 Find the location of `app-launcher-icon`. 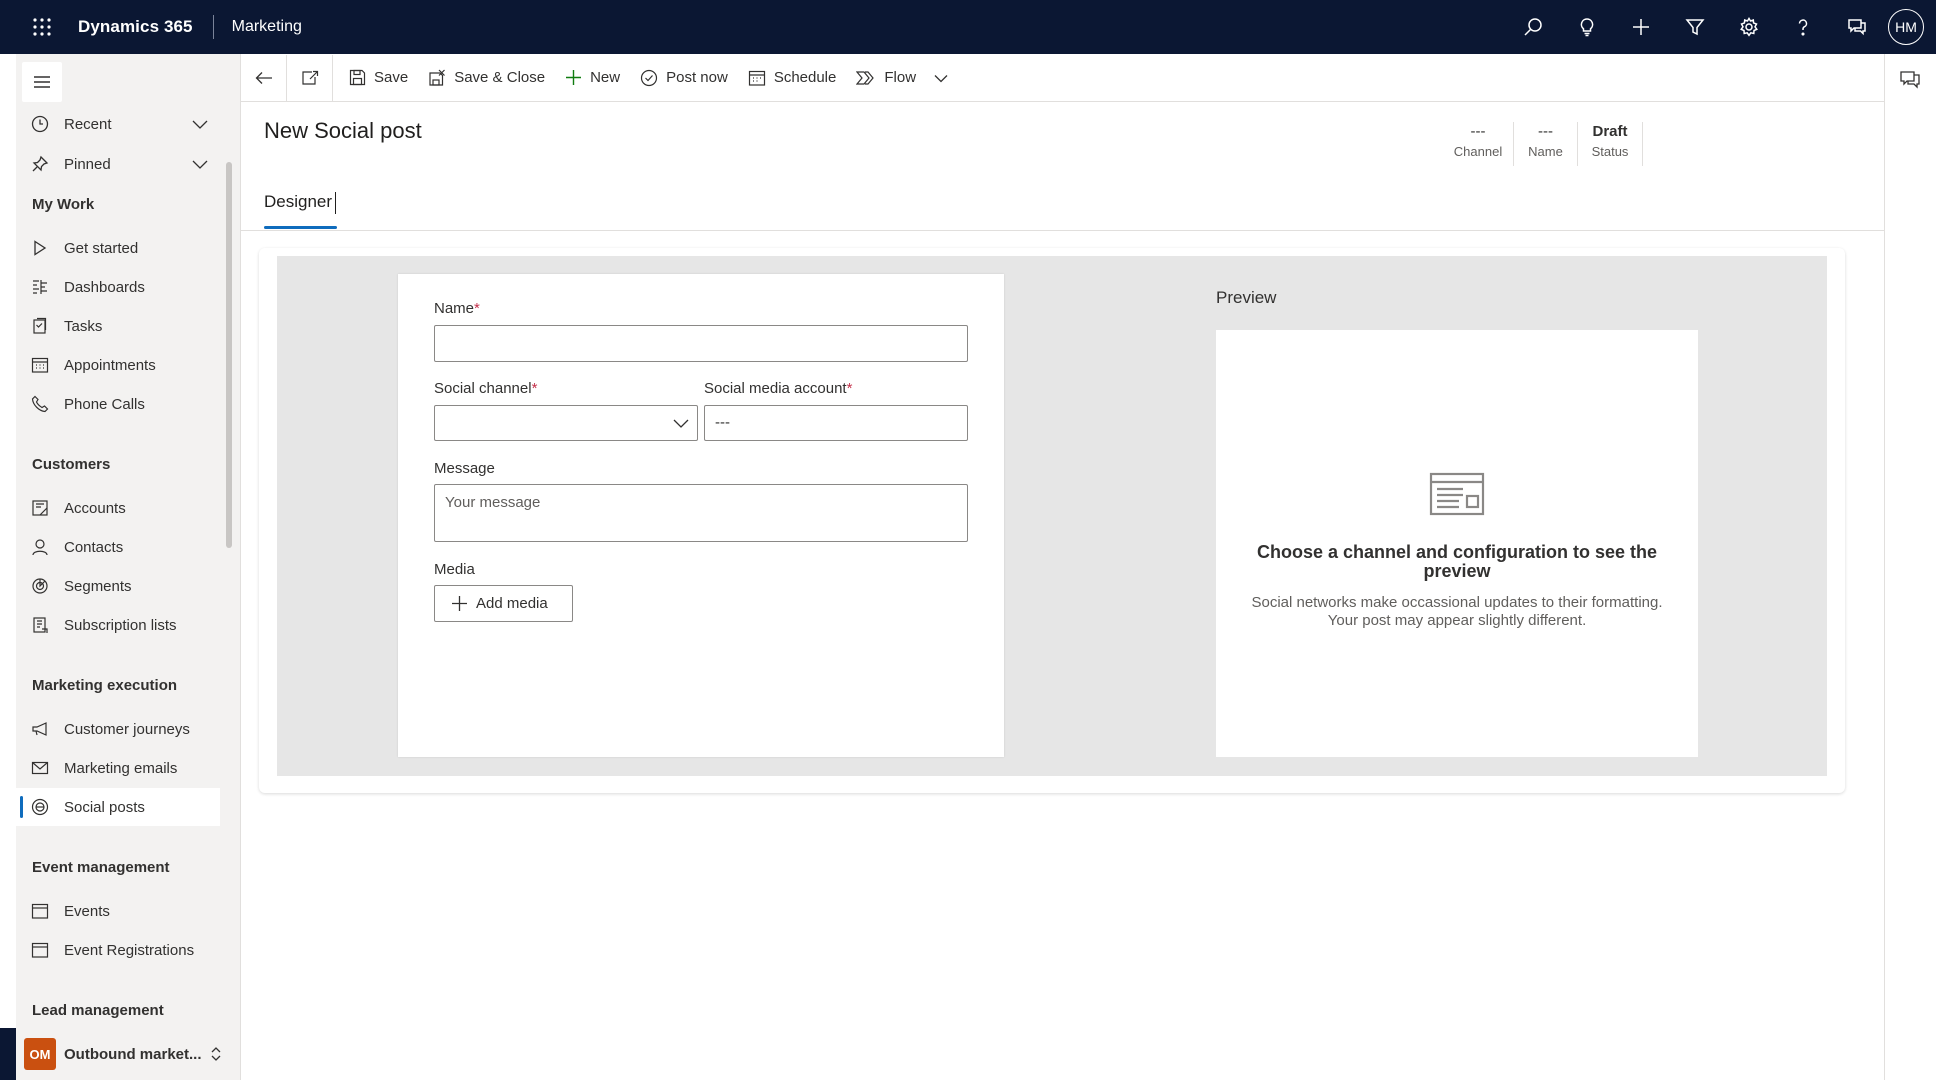

app-launcher-icon is located at coordinates (42, 27).